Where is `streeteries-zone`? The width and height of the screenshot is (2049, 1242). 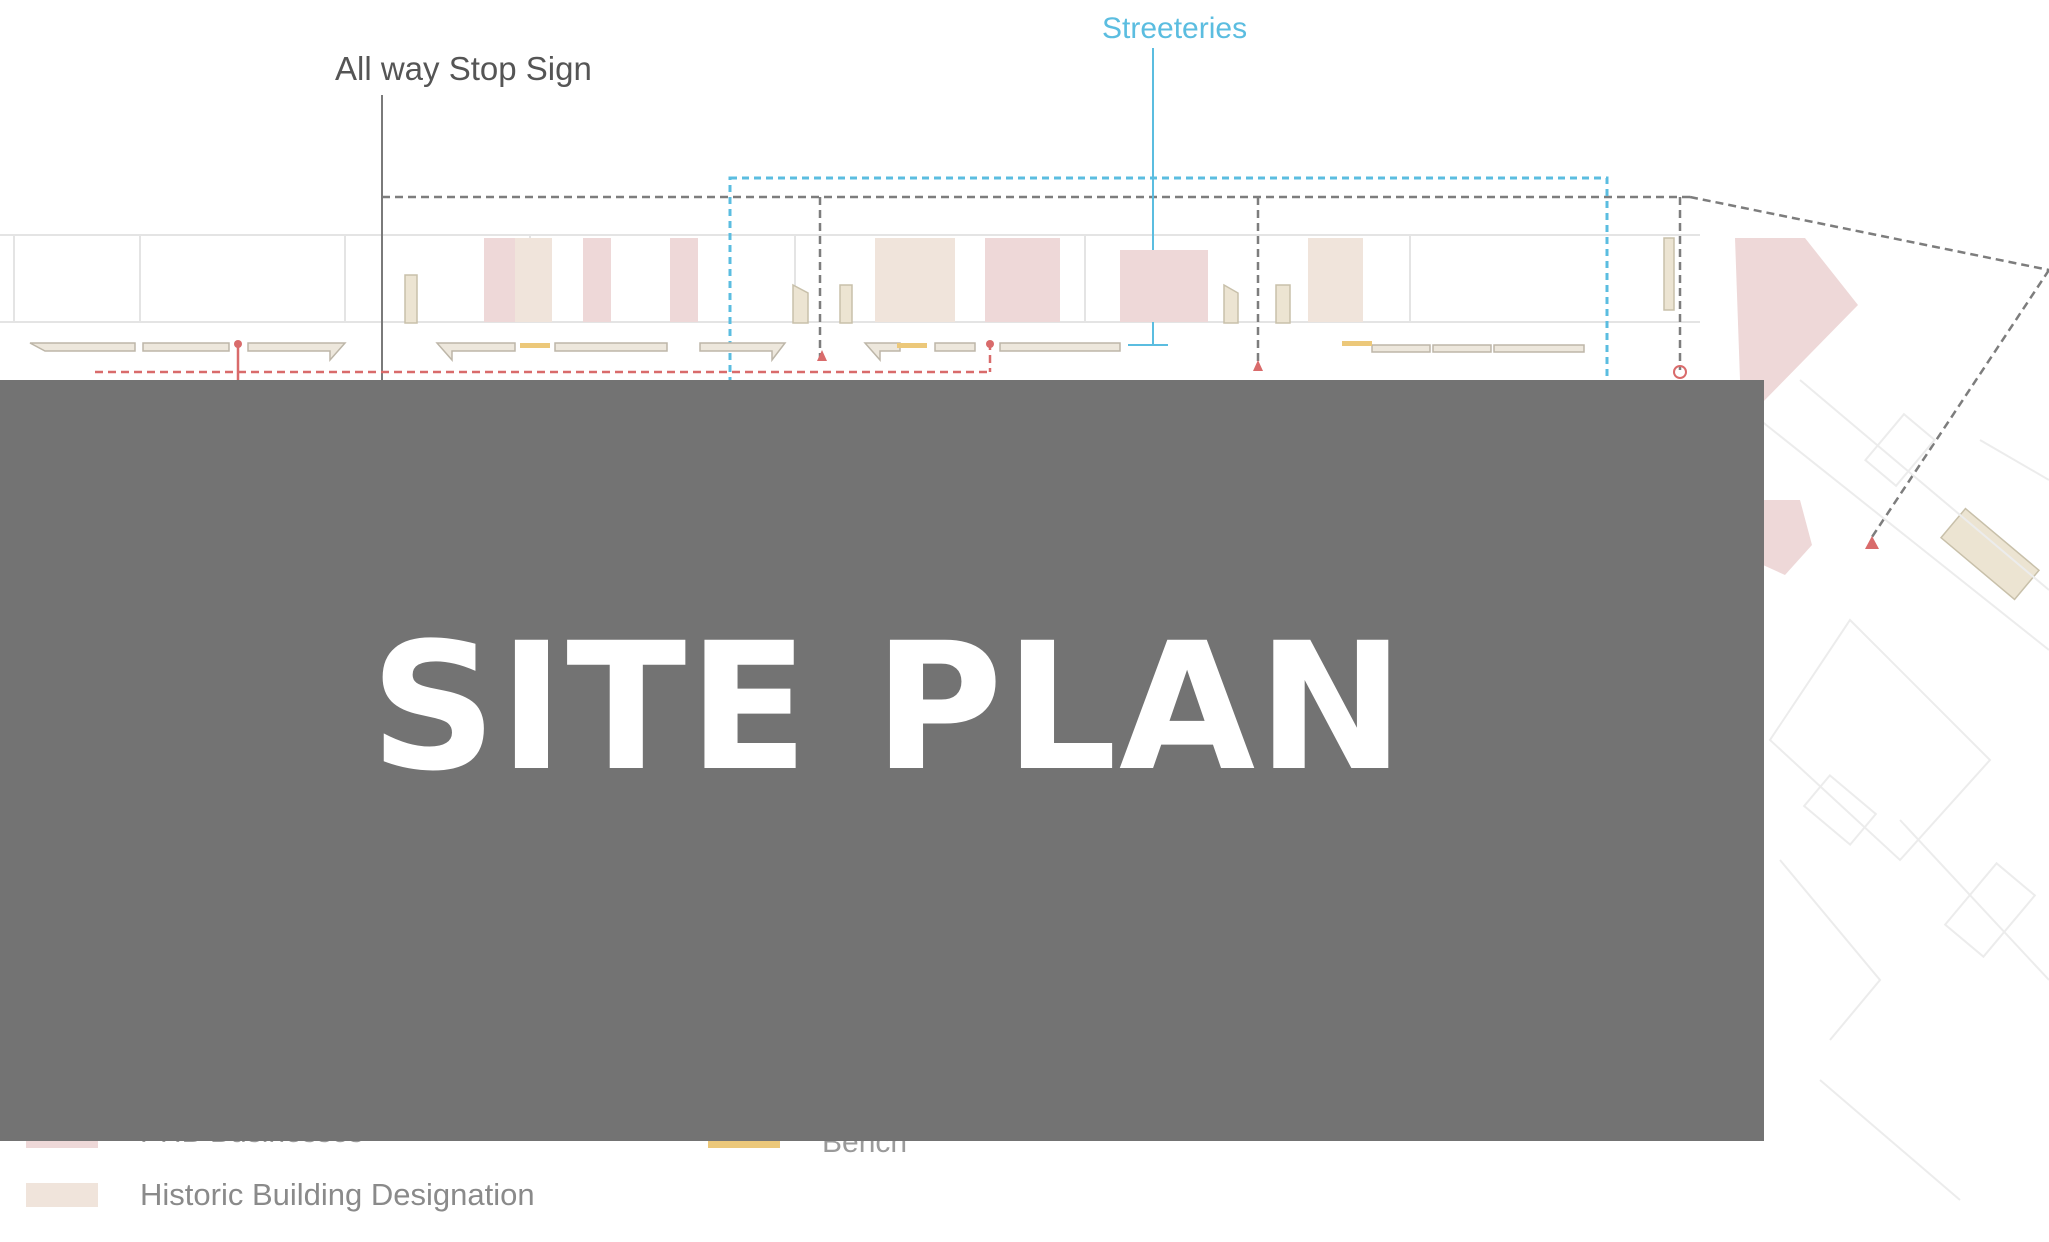
streeteries-zone is located at coordinates (1168, 219).